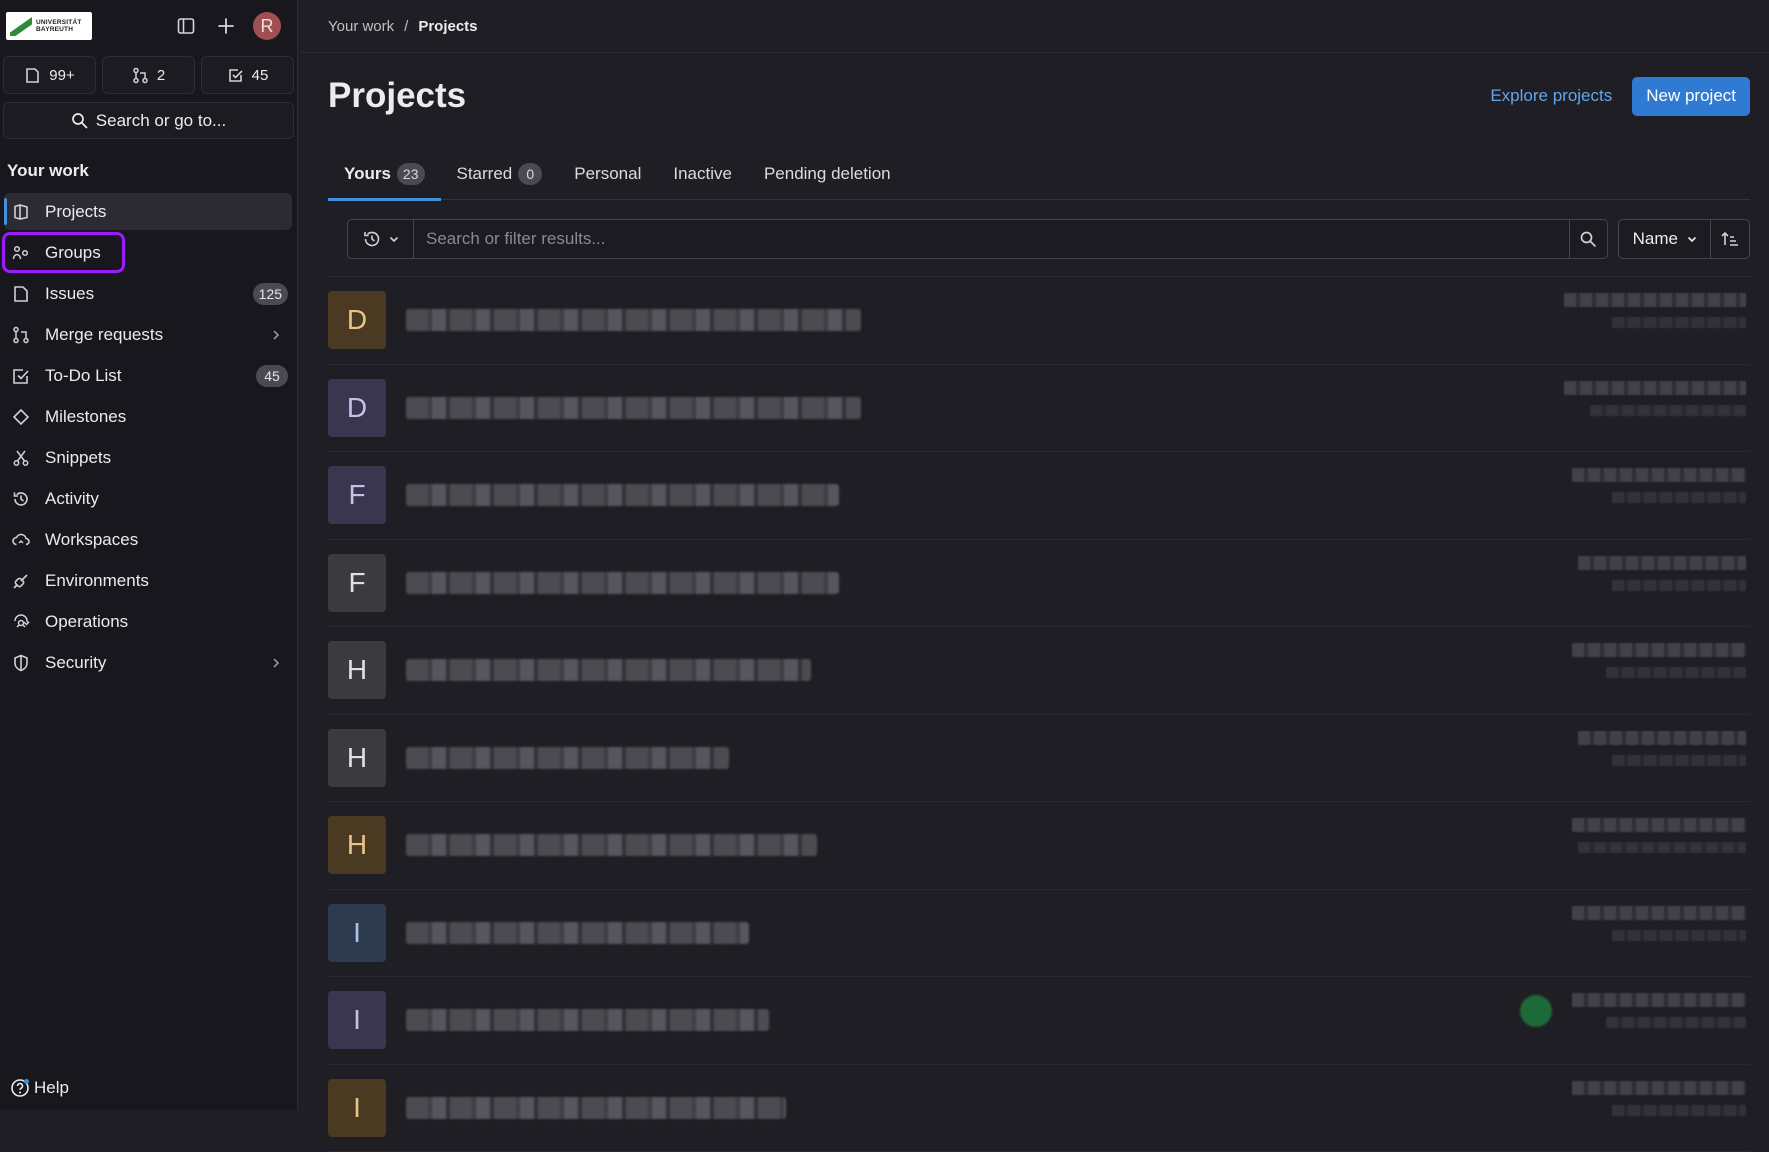 The height and width of the screenshot is (1152, 1769). Describe the element at coordinates (75, 663) in the screenshot. I see `sidebar-item-label: Security` at that location.